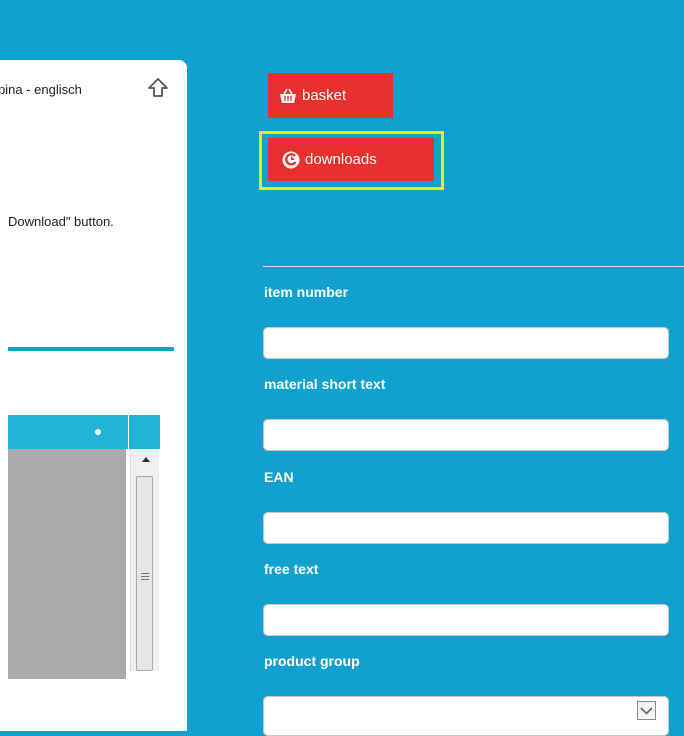 This screenshot has width=684, height=736. Describe the element at coordinates (291, 569) in the screenshot. I see `free-text-label: free text` at that location.